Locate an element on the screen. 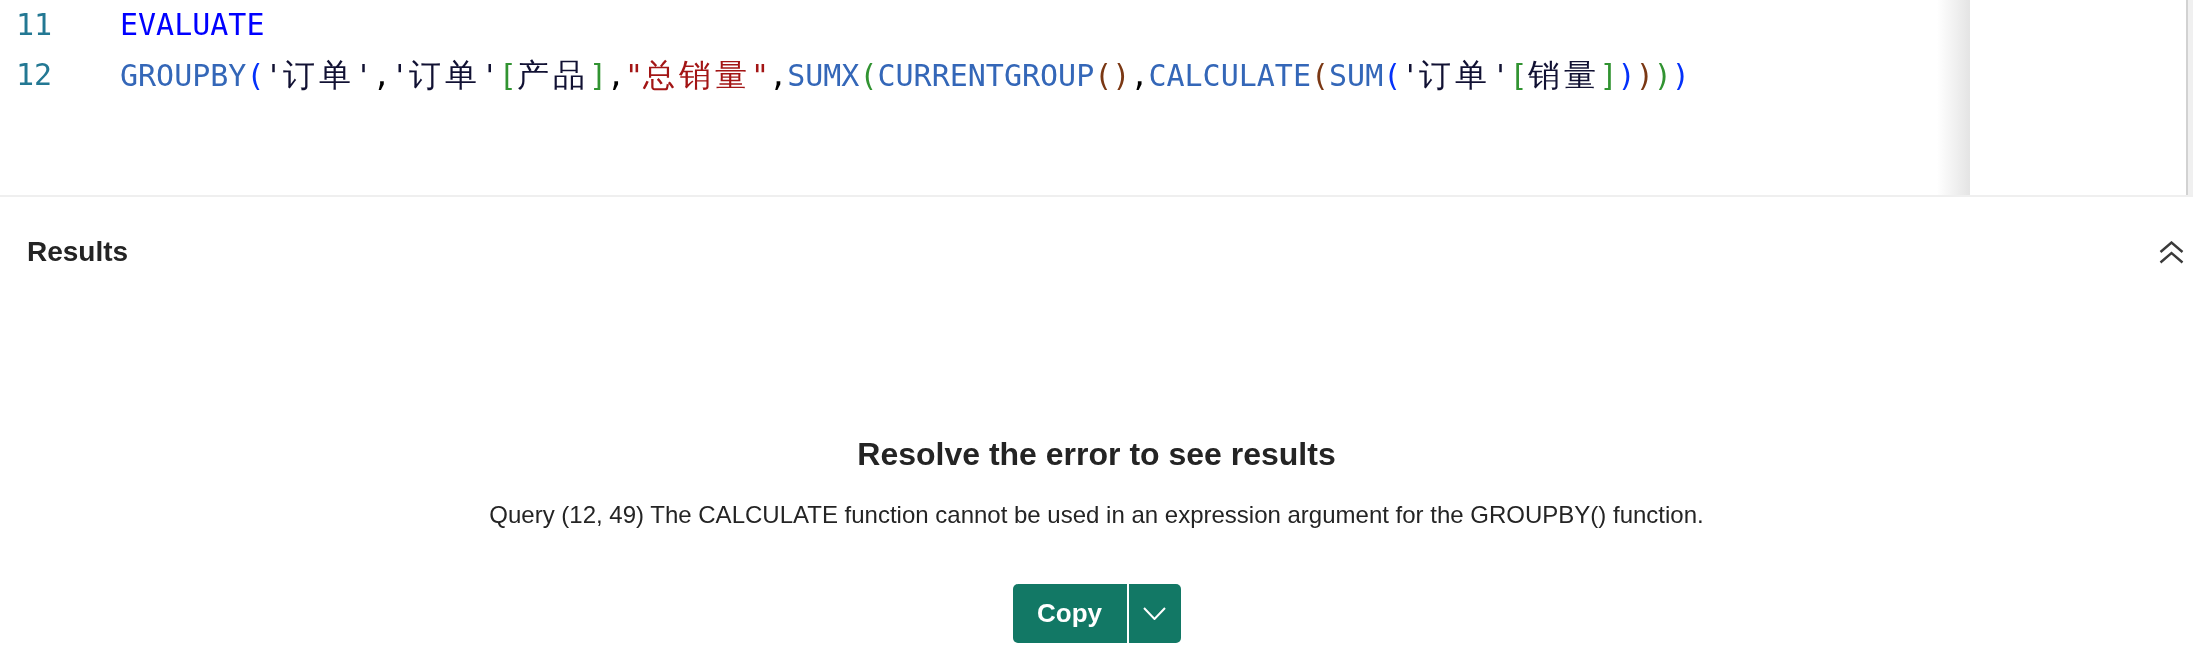  results-title: Results is located at coordinates (78, 252).